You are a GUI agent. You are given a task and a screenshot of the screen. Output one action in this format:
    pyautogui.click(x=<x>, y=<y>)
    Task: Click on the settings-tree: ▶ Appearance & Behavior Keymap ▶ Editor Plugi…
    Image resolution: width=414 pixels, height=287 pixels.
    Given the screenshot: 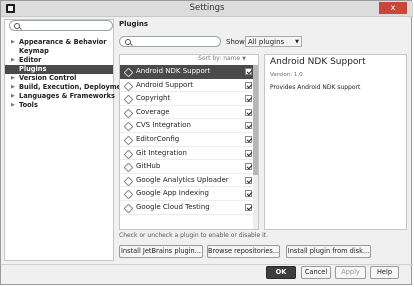 What is the action you would take?
    pyautogui.click(x=67, y=74)
    